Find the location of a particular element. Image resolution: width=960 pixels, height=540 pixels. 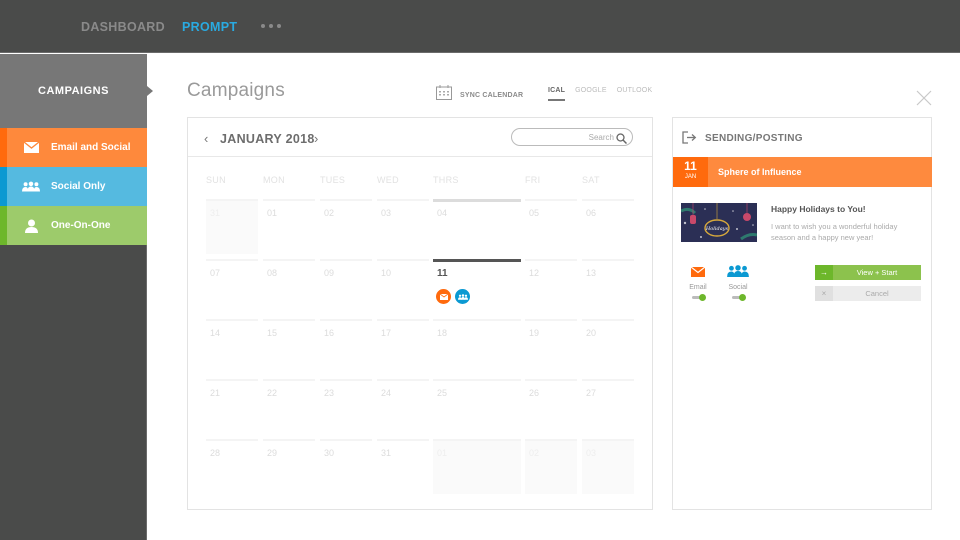

calendar-day: 19 is located at coordinates (551, 346).